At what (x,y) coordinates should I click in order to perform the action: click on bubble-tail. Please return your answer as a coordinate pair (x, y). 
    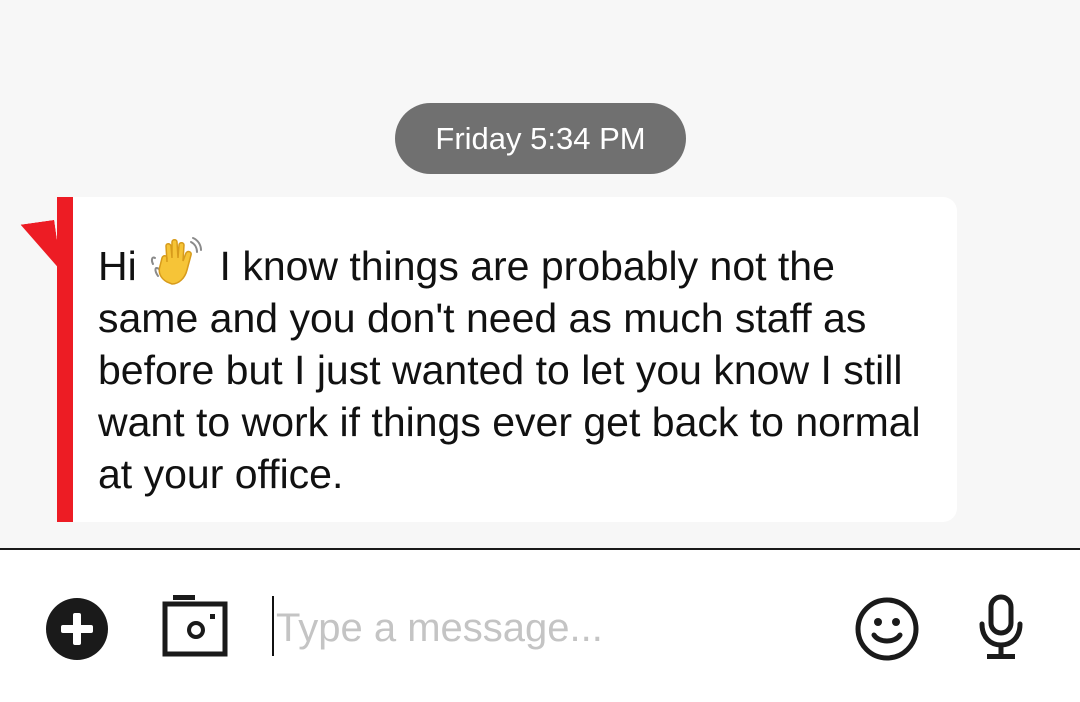
    Looking at the image, I should click on (41, 248).